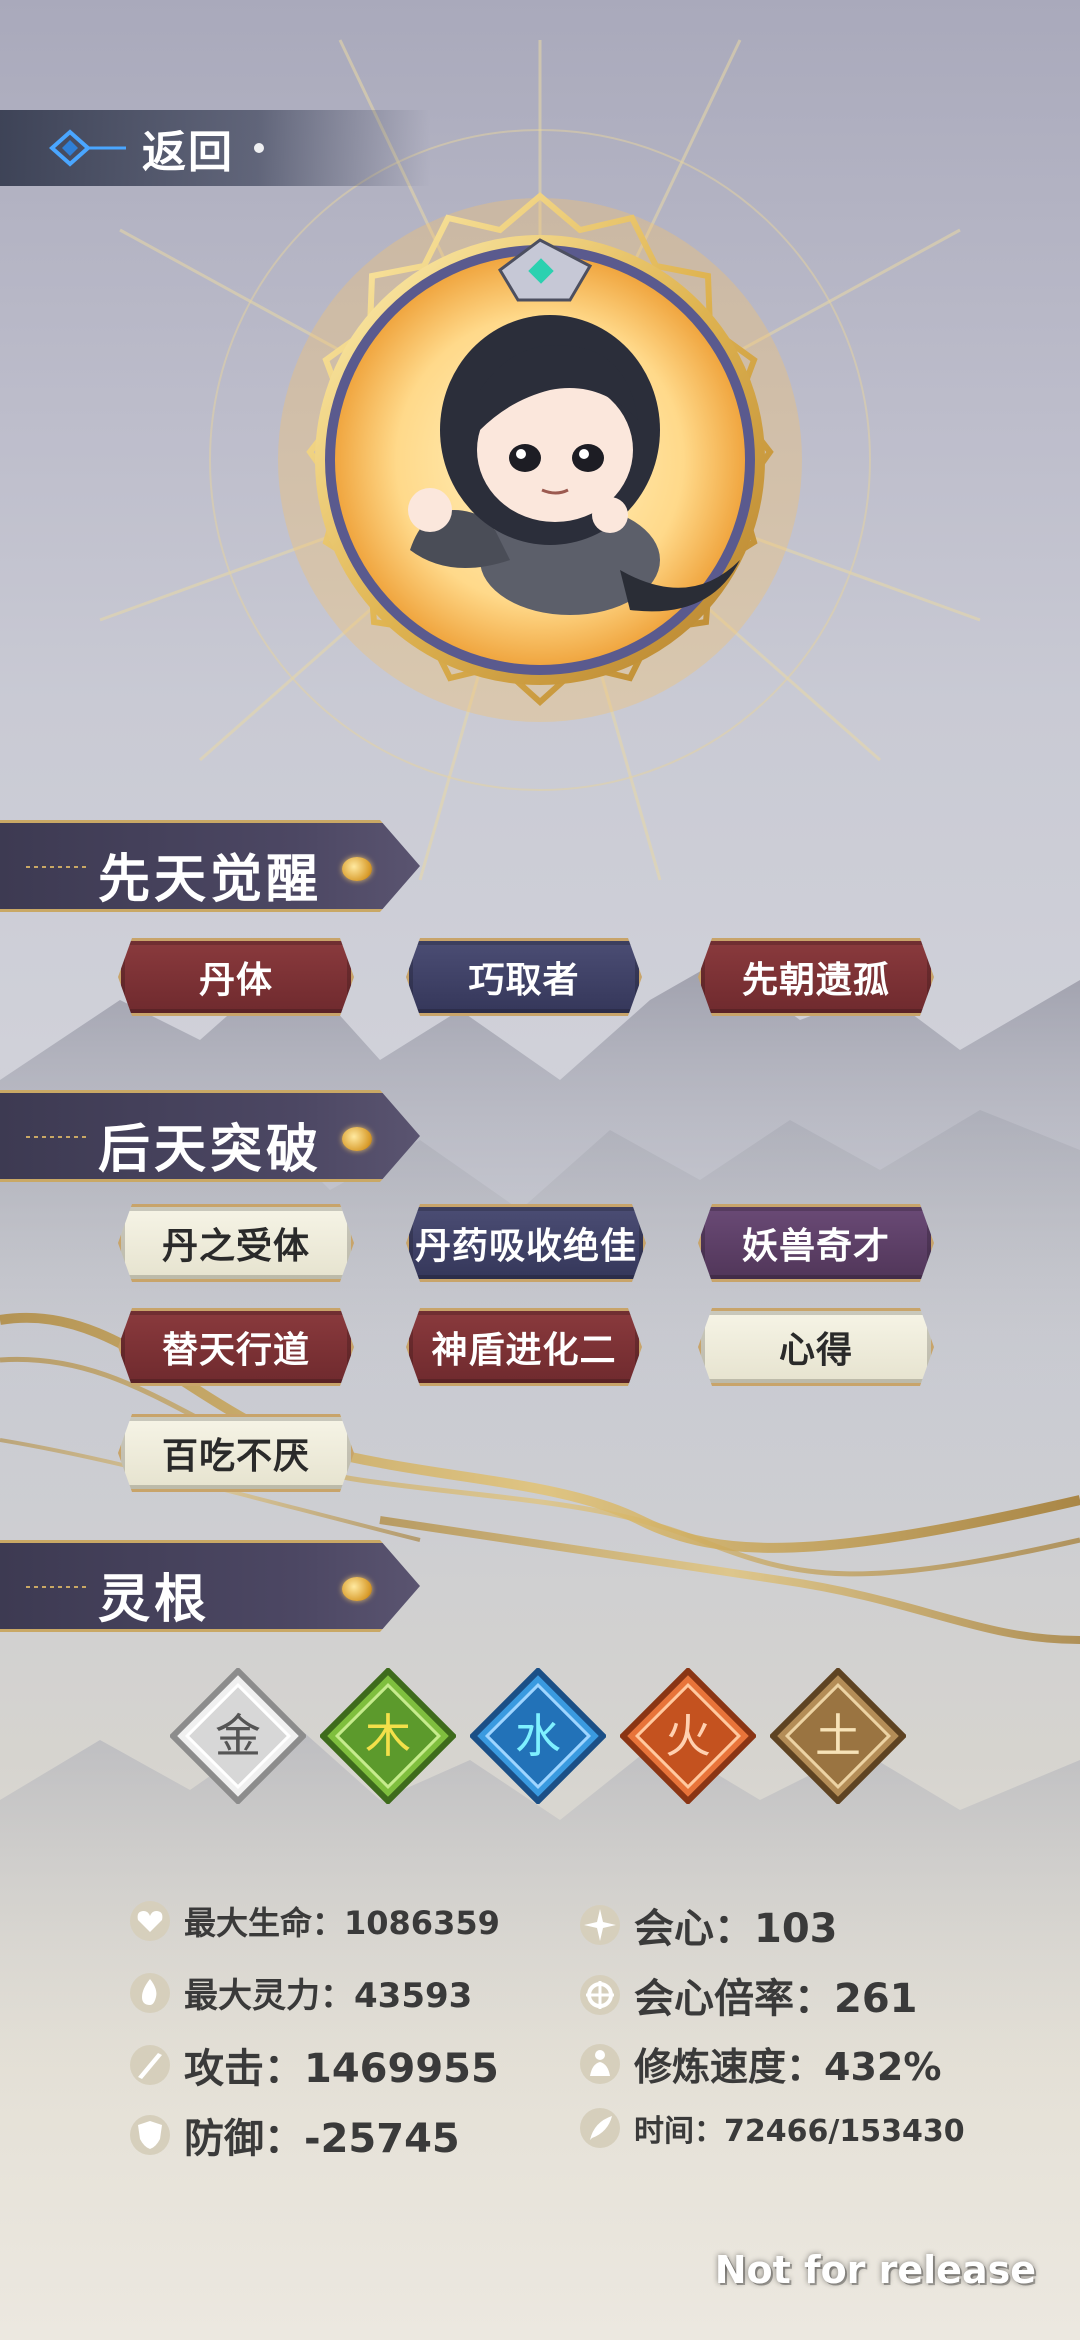  I want to click on svg-text: 金, so click(238, 1736).